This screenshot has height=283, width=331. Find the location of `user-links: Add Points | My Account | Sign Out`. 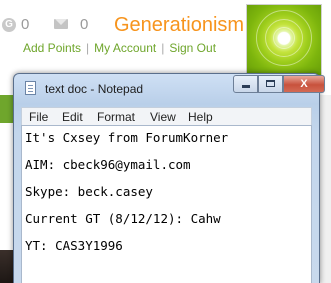

user-links: Add Points | My Account | Sign Out is located at coordinates (119, 48).